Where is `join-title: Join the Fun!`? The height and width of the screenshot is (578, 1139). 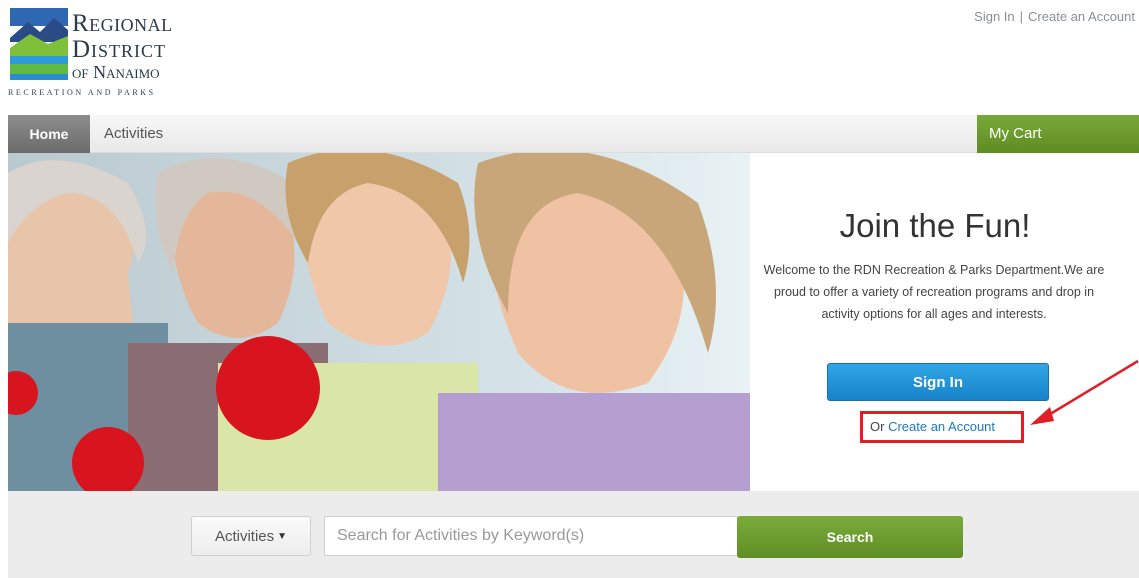 join-title: Join the Fun! is located at coordinates (935, 225).